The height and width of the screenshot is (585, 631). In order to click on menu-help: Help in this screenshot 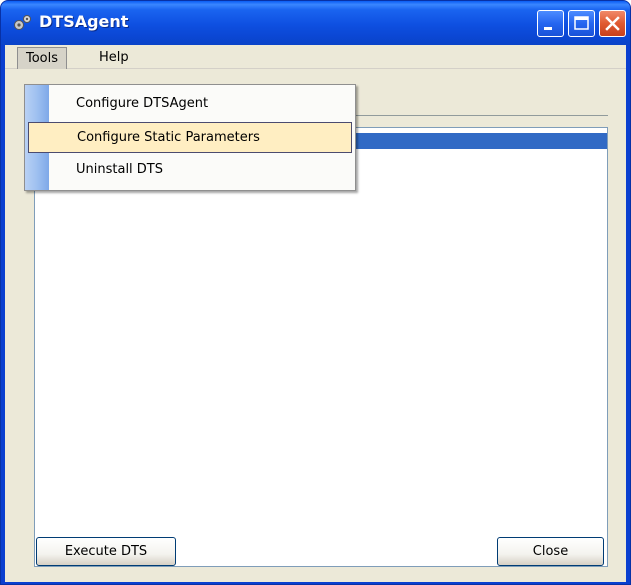, I will do `click(114, 58)`.